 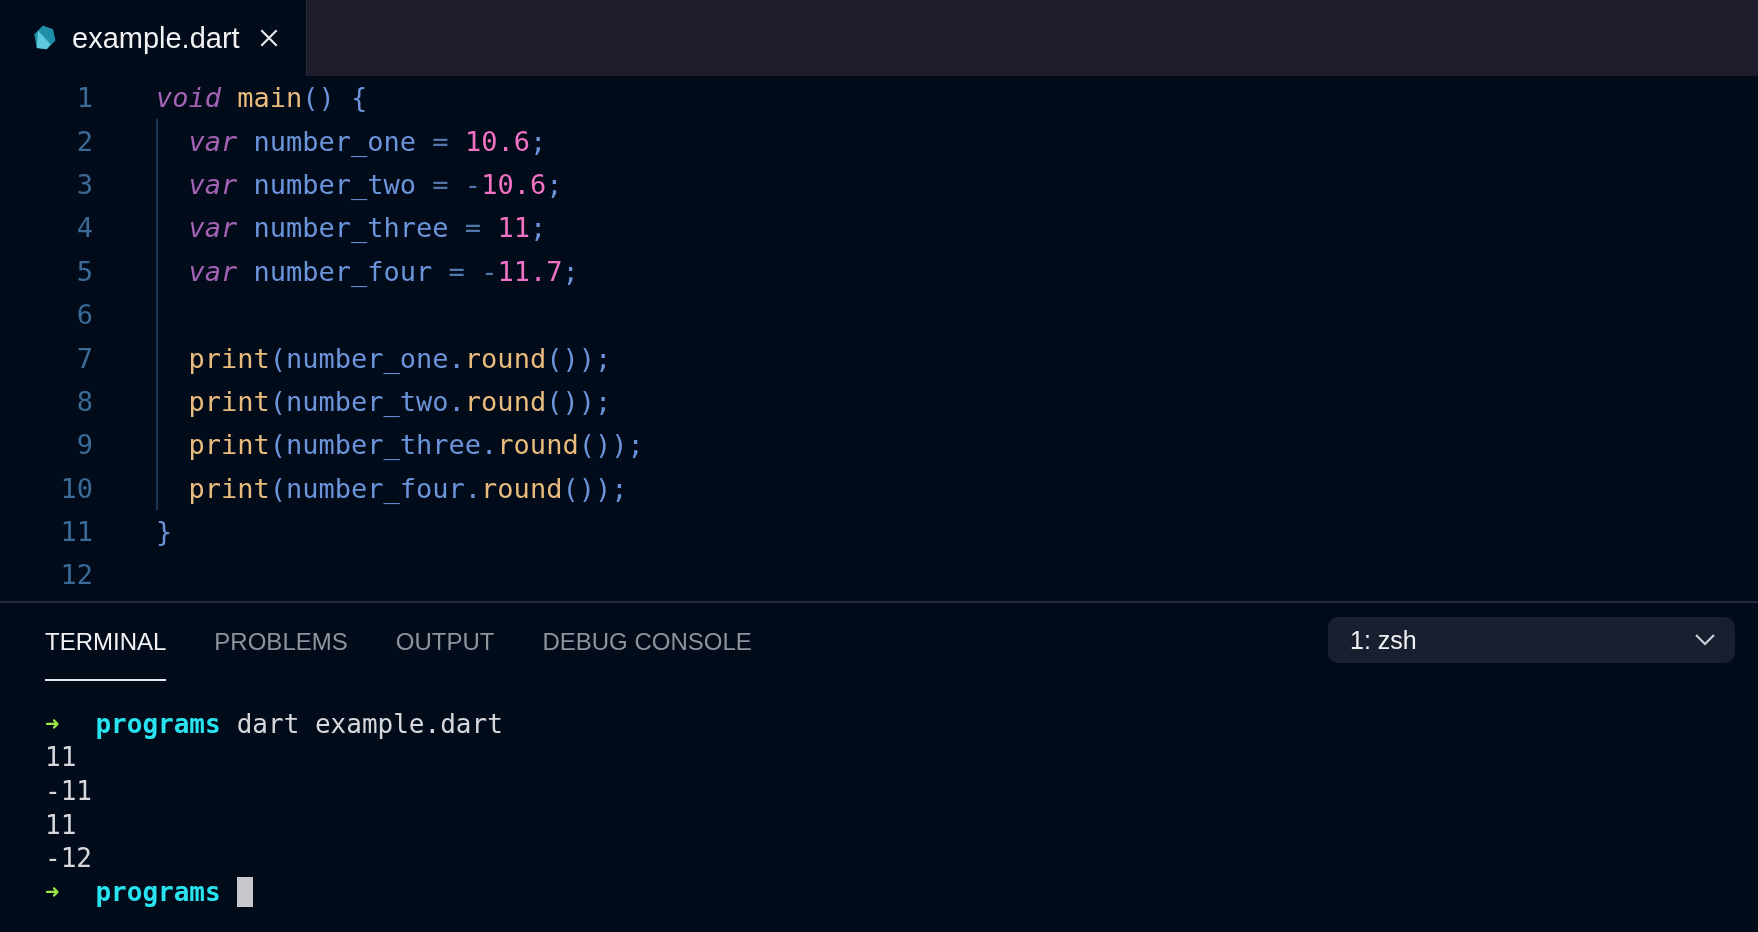 I want to click on panel-tab: TERMINAL, so click(x=106, y=642).